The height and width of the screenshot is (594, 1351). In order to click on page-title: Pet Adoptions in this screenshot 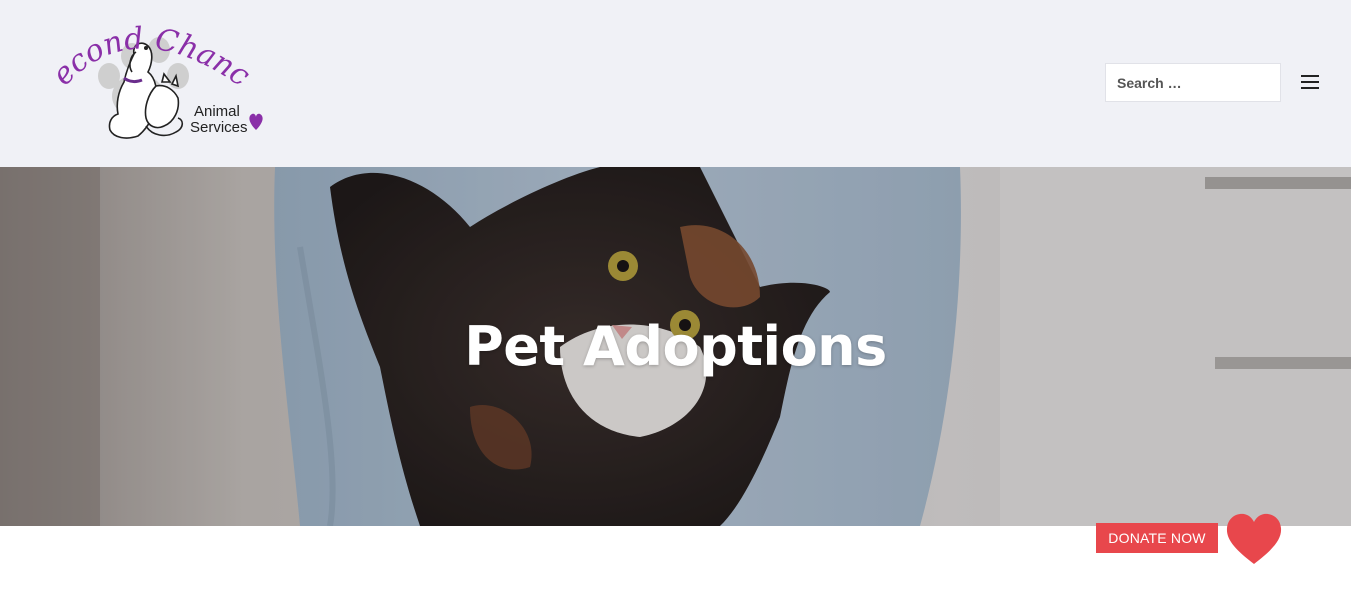, I will do `click(675, 346)`.